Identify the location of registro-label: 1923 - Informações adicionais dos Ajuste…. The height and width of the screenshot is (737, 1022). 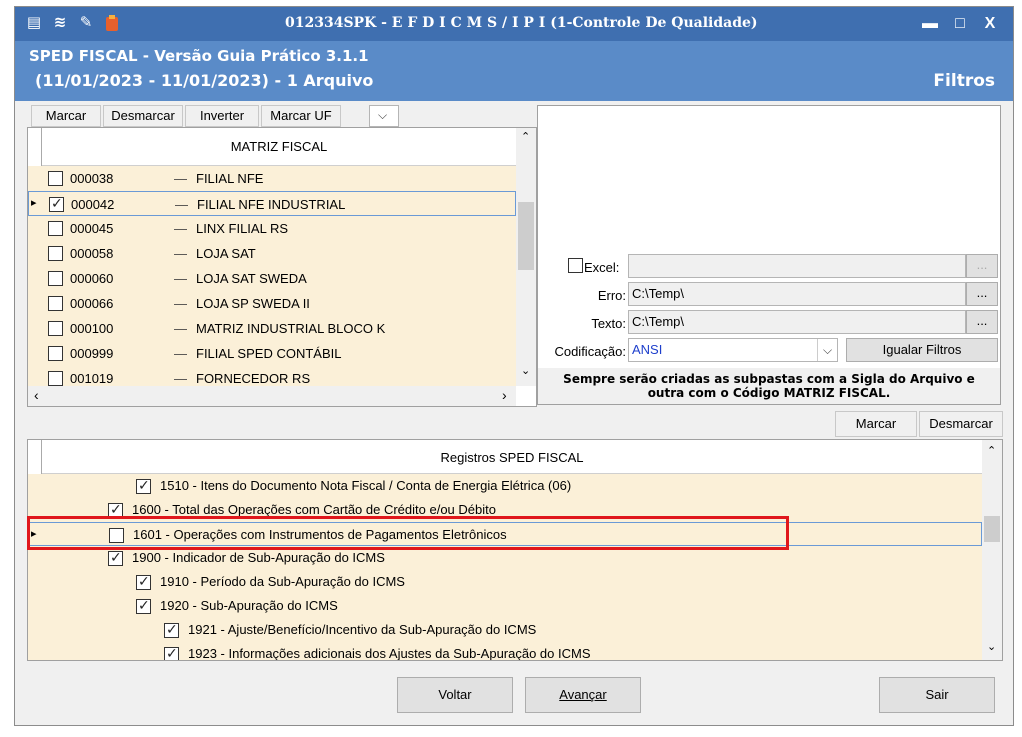
(389, 653).